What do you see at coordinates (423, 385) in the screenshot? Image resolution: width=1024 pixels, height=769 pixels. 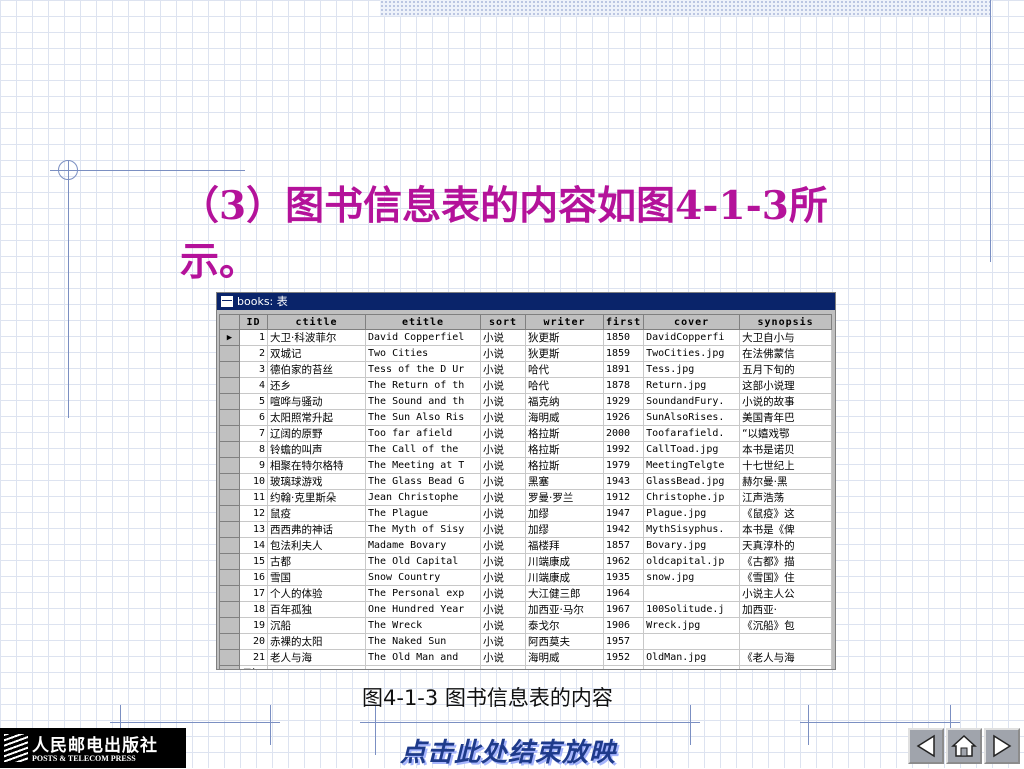 I see `table-cell: The Return of th` at bounding box center [423, 385].